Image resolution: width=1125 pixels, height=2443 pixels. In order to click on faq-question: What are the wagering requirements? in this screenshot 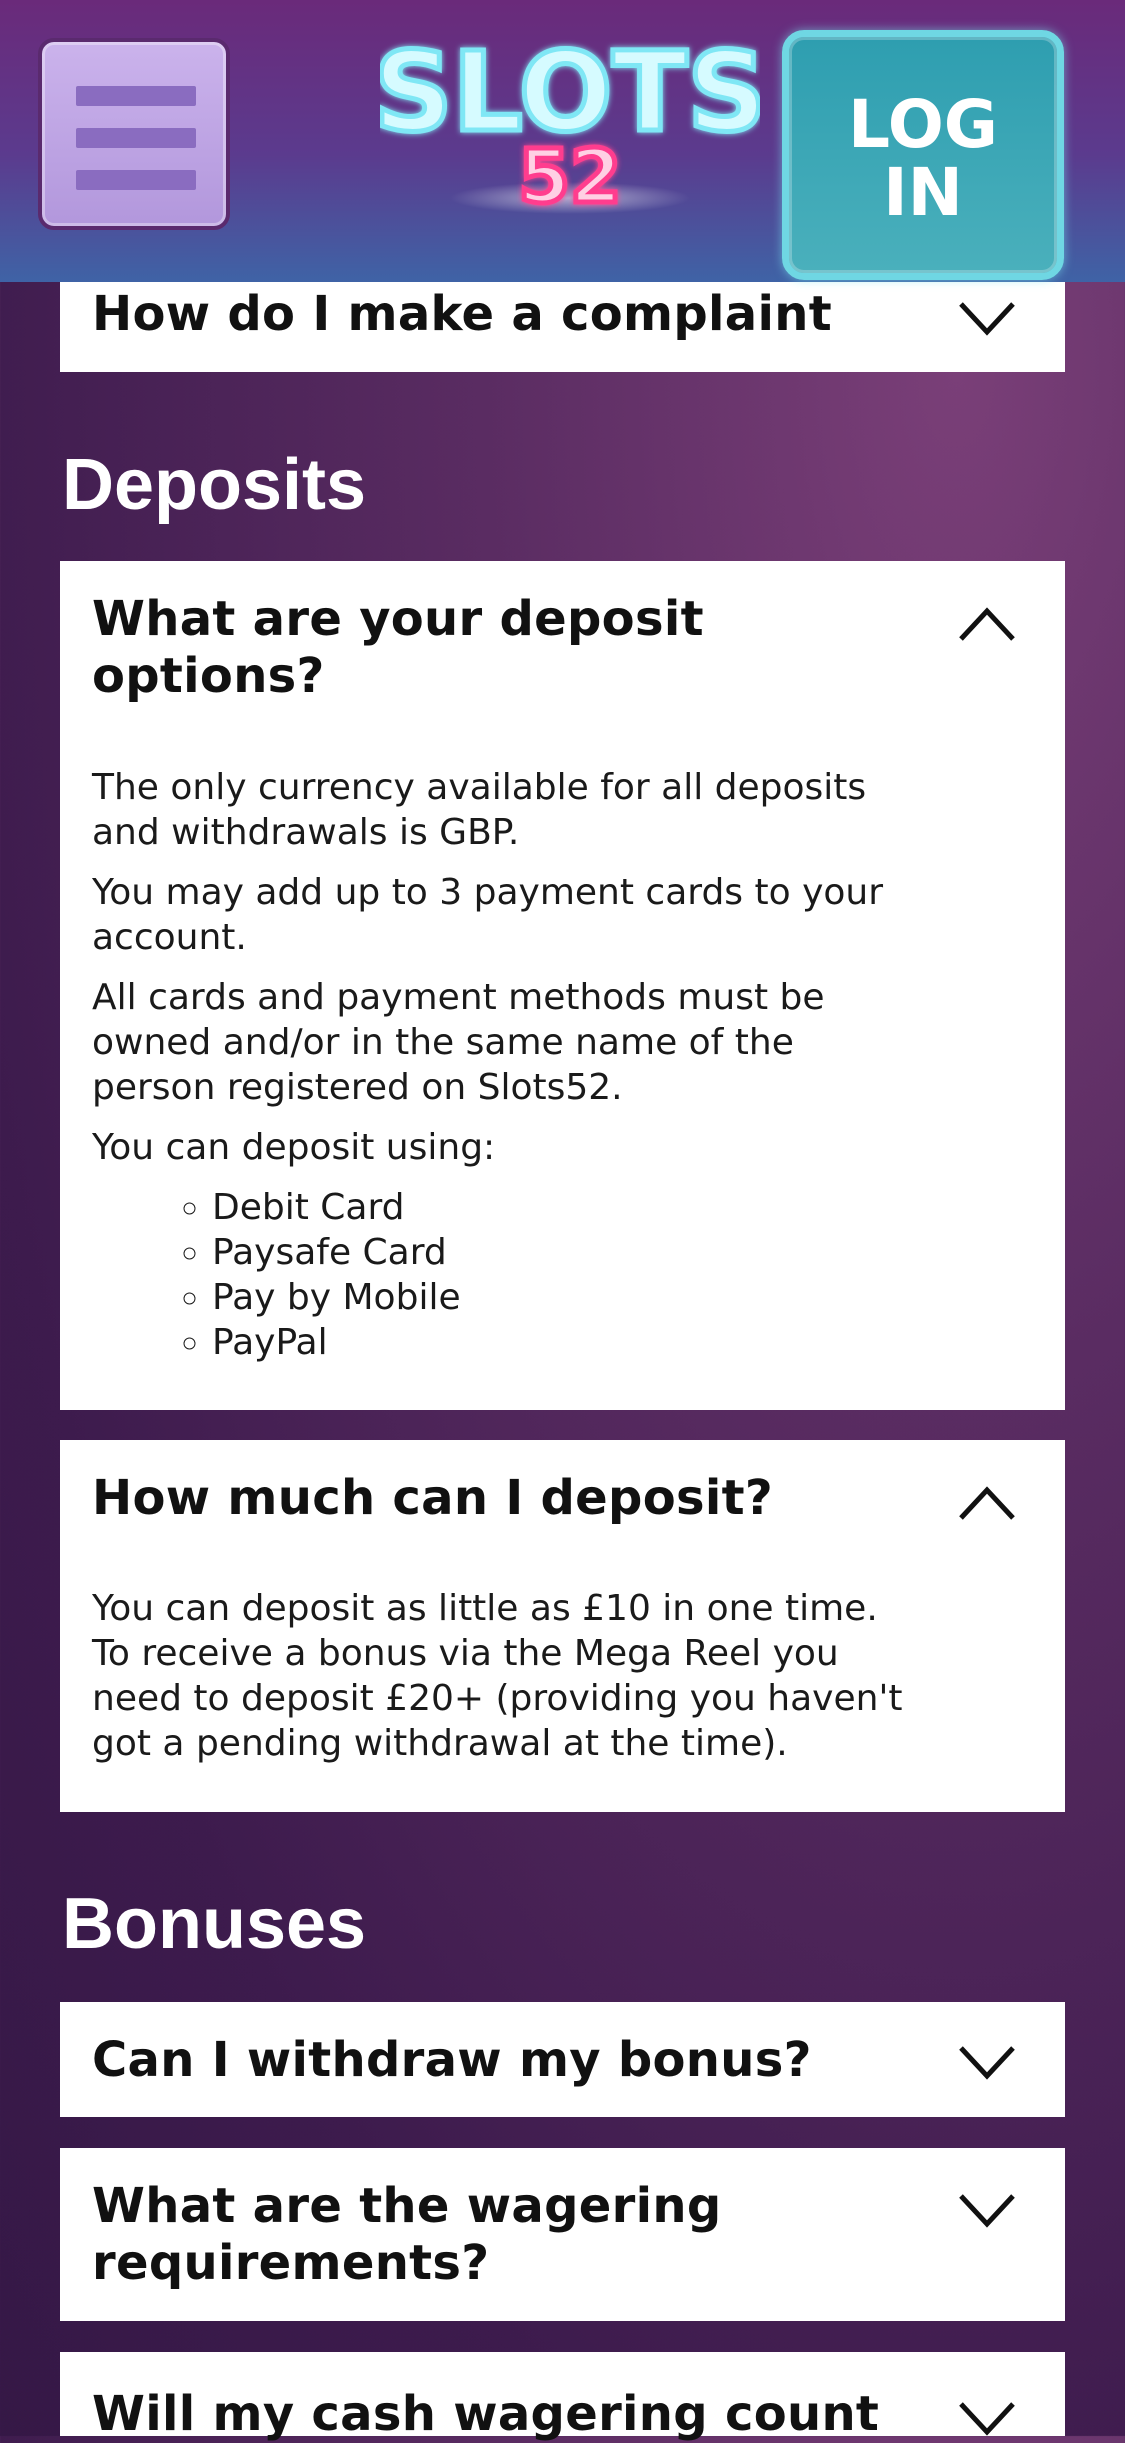, I will do `click(407, 2234)`.